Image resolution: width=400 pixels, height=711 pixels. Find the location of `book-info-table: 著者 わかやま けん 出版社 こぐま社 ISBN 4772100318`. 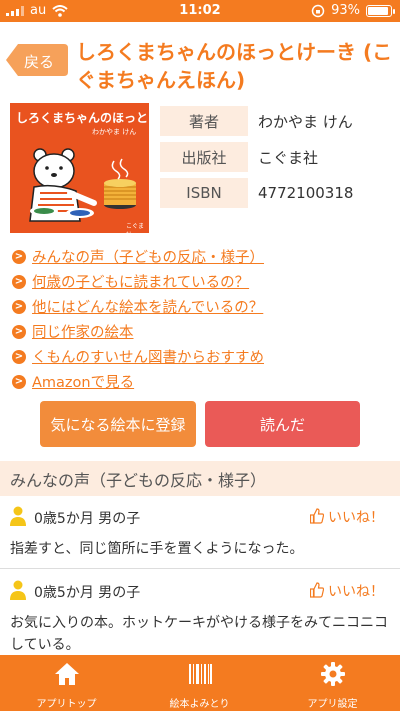

book-info-table: 著者 わかやま けん 出版社 こぐま社 ISBN 4772100318 is located at coordinates (276, 160).